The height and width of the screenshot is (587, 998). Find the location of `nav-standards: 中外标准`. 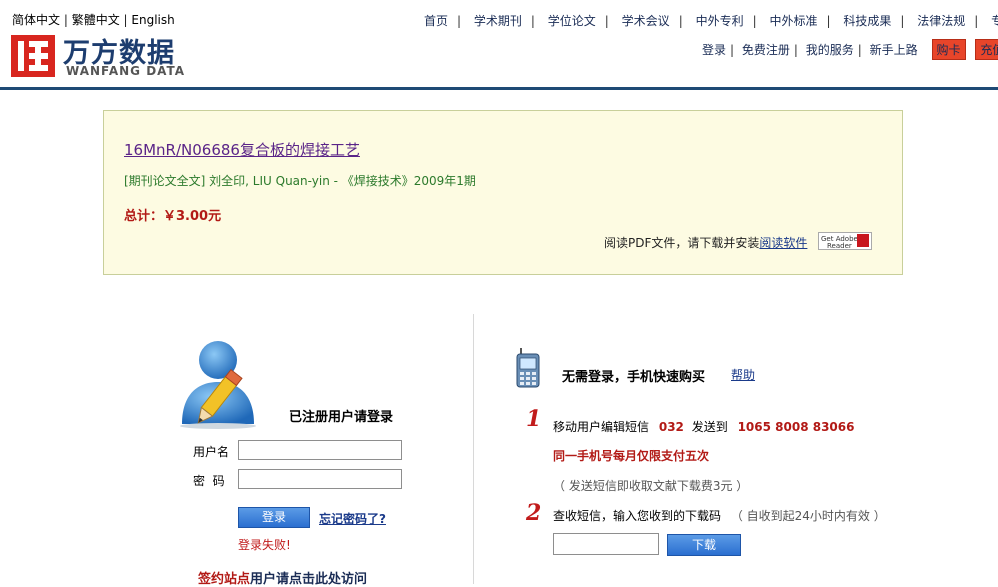

nav-standards: 中外标准 is located at coordinates (793, 21).